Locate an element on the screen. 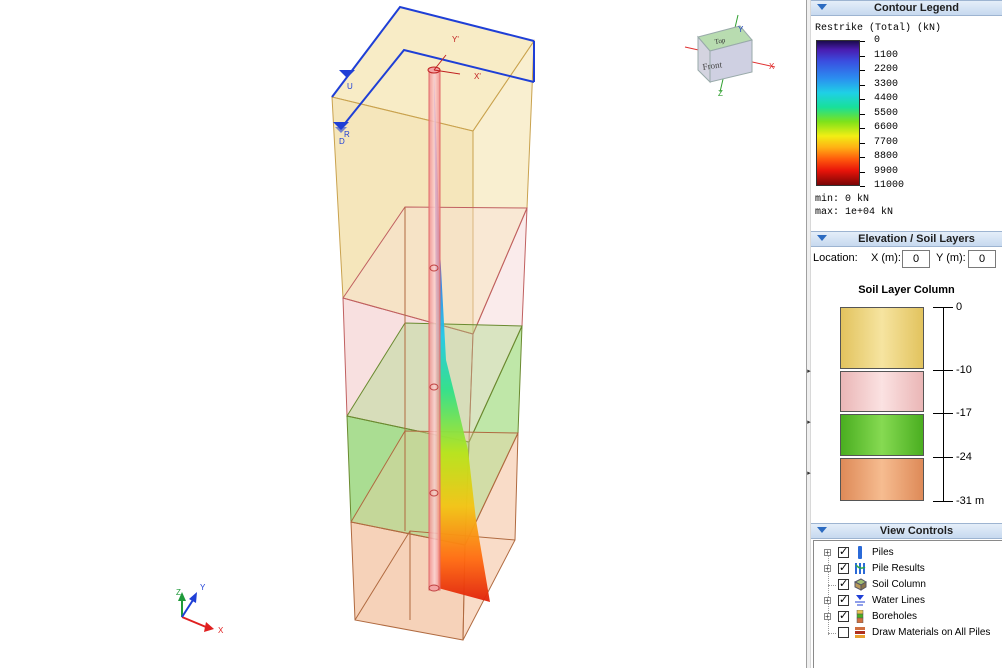 The image size is (1002, 668). tree-item-water-lines: + Water Lines is located at coordinates (908, 601).